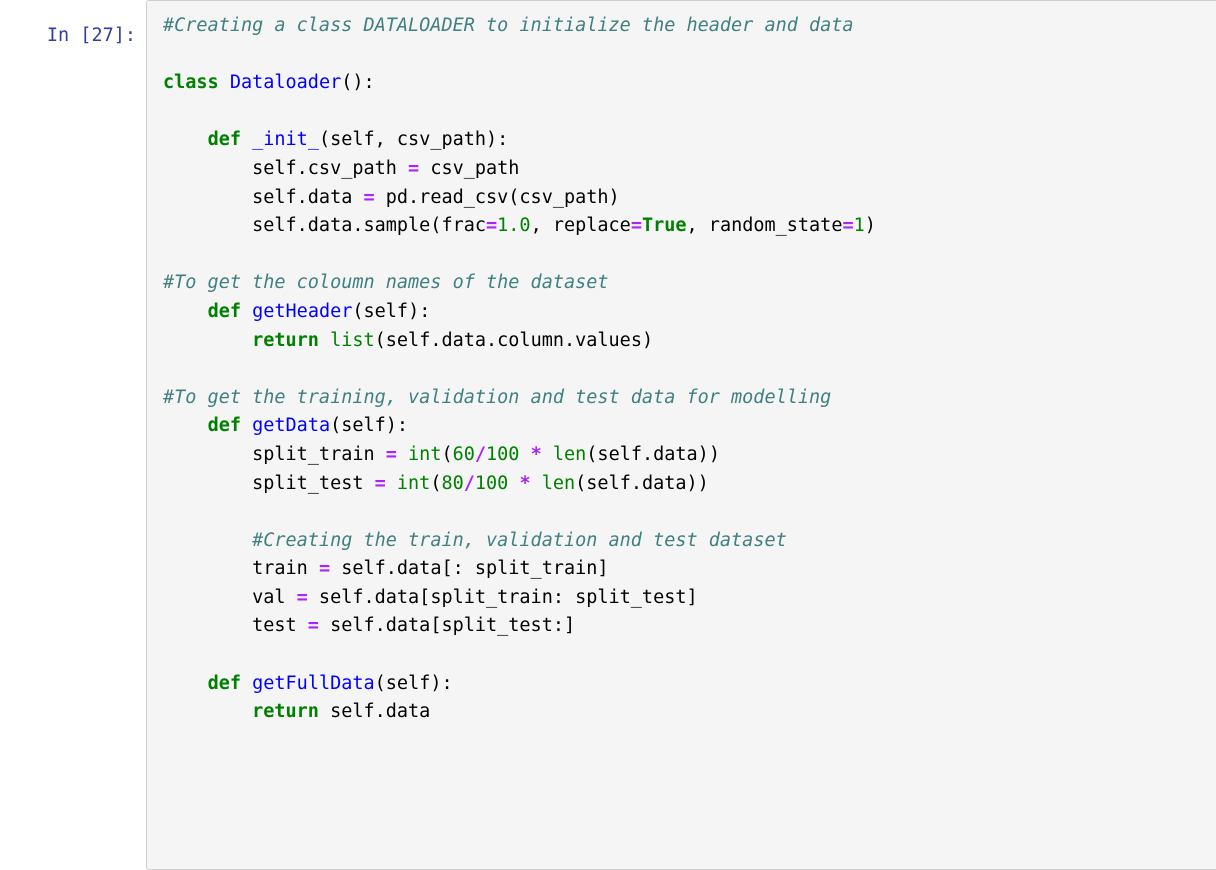  Describe the element at coordinates (689, 712) in the screenshot. I see `code-line: return self.data` at that location.